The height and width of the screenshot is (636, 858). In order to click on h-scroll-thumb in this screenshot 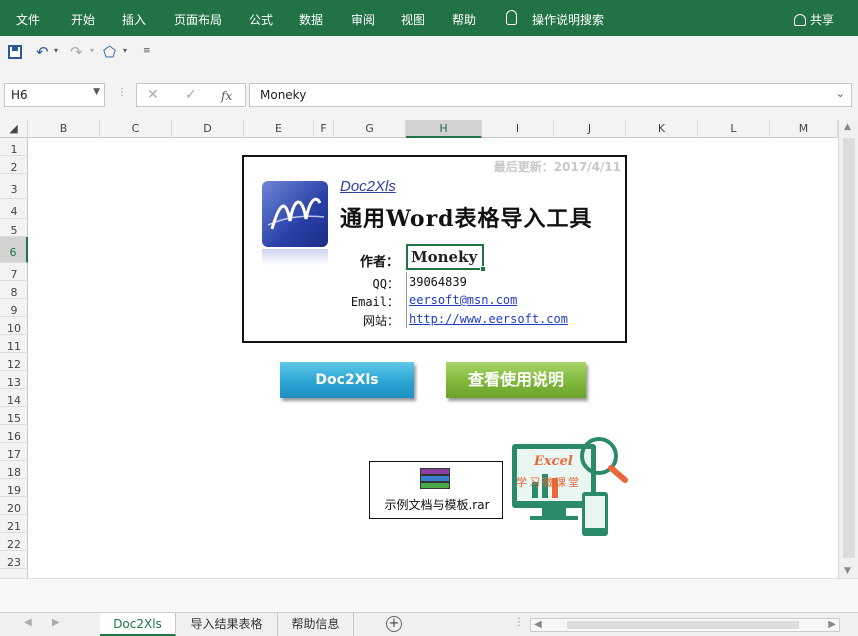, I will do `click(683, 625)`.